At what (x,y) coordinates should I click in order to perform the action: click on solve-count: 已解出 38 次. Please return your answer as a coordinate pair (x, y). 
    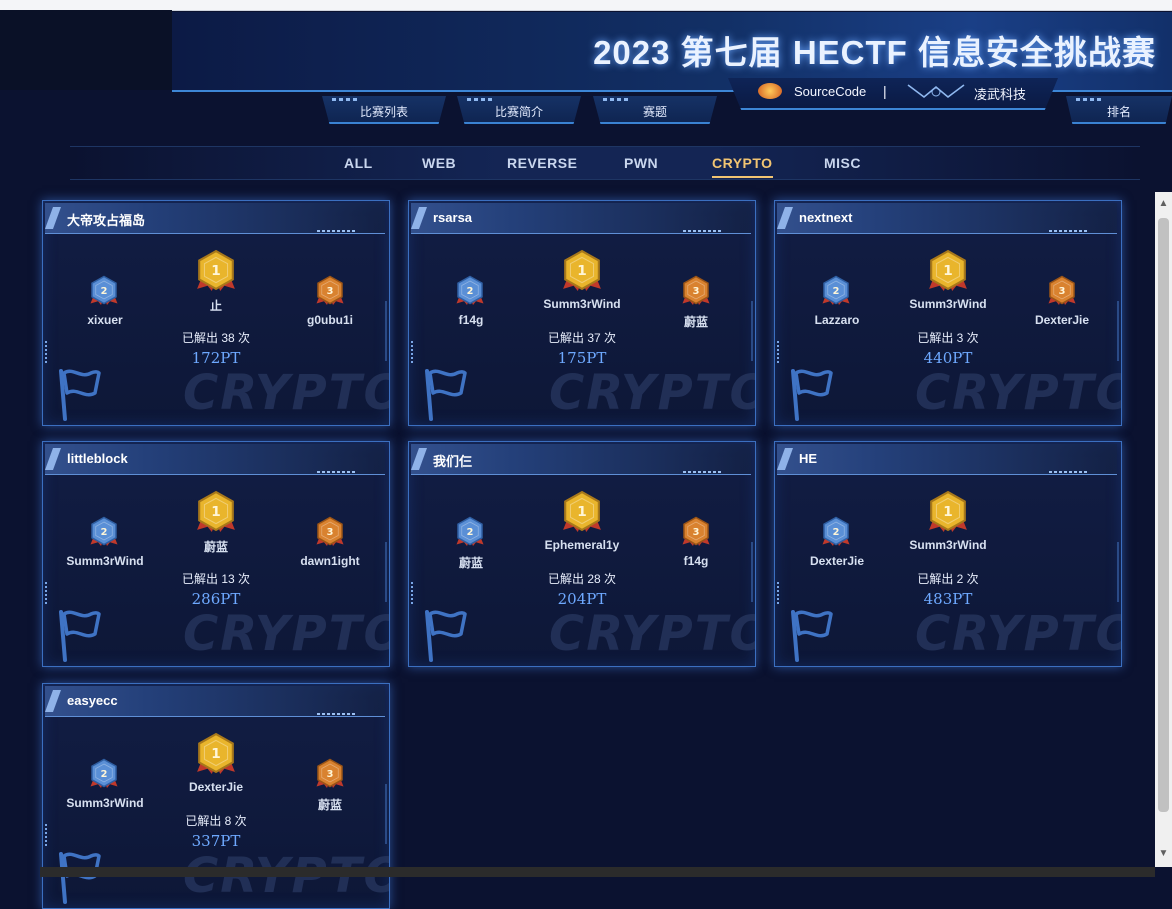
    Looking at the image, I should click on (216, 338).